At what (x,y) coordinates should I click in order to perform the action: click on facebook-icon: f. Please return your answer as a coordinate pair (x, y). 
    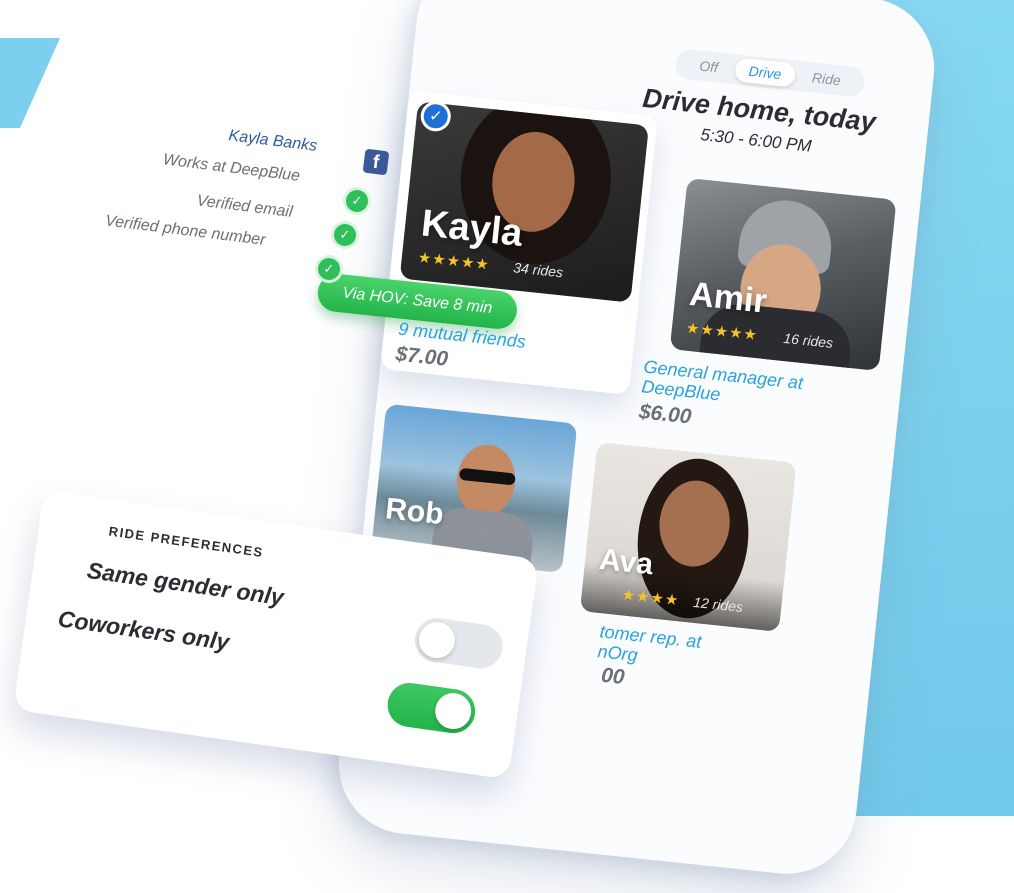
    Looking at the image, I should click on (376, 162).